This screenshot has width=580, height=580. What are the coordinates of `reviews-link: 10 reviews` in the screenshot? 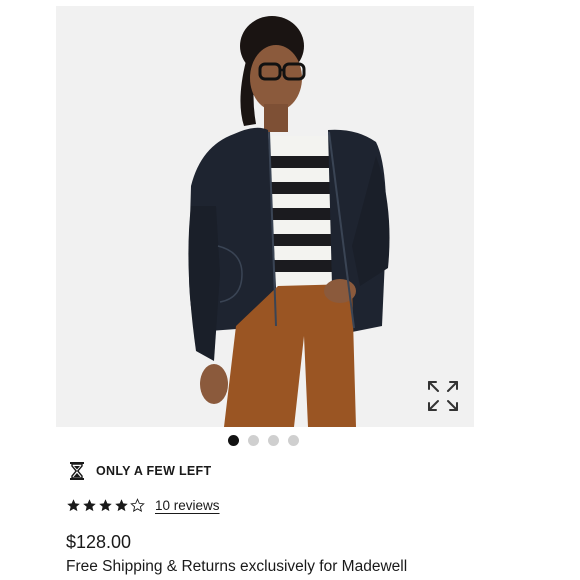 It's located at (187, 505).